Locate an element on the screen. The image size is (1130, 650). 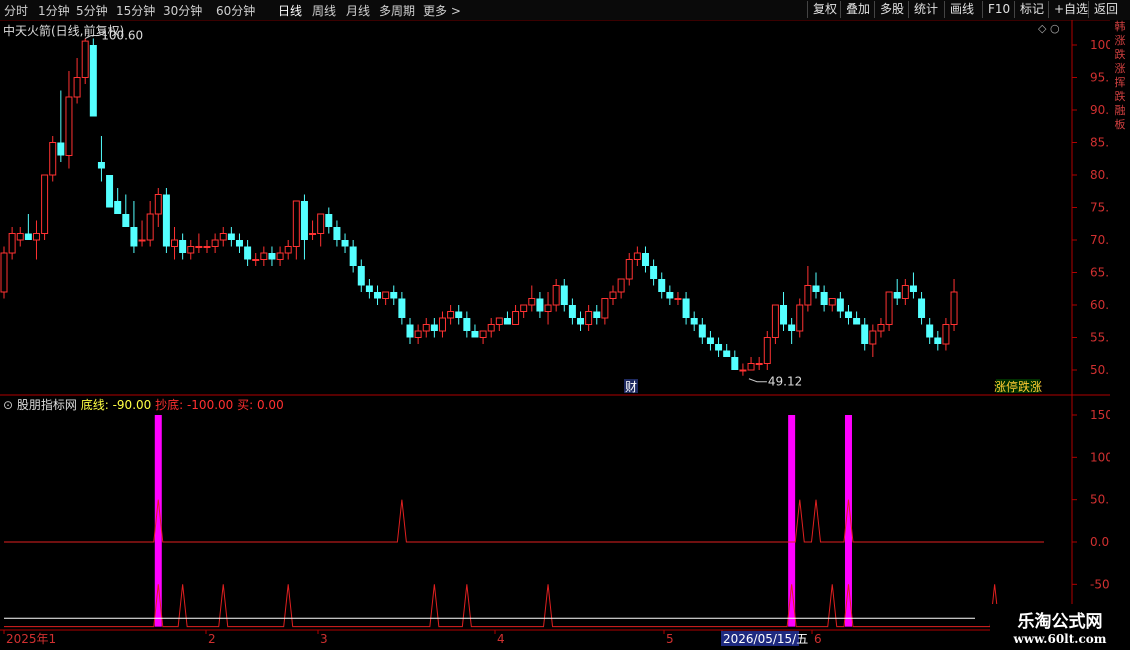
side-char-2: 跌 is located at coordinates (1120, 54).